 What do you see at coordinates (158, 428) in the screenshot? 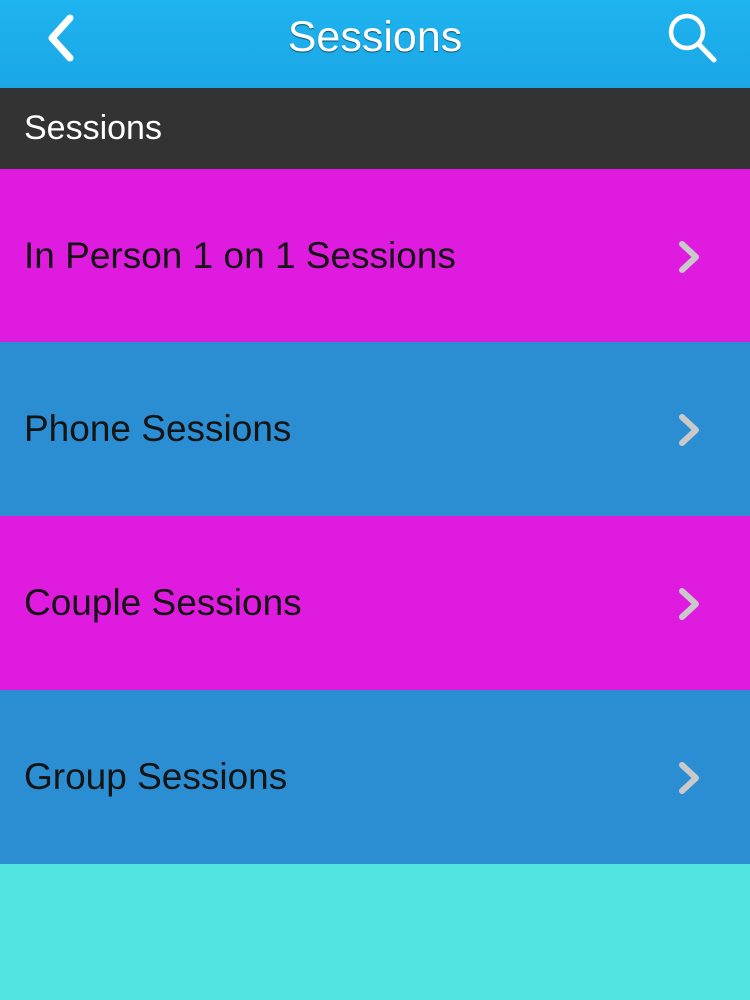
I see `list-item-label: Phone Sessions` at bounding box center [158, 428].